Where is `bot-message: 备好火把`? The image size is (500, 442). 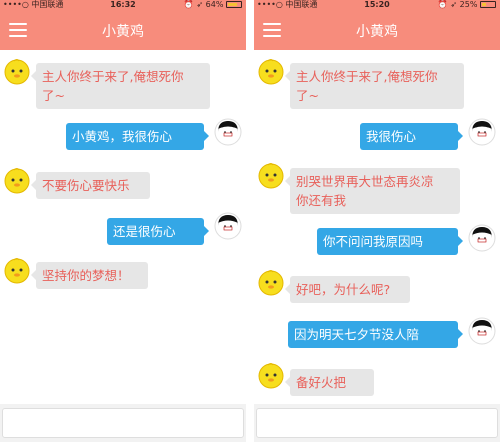
bot-message: 备好火把 is located at coordinates (329, 382).